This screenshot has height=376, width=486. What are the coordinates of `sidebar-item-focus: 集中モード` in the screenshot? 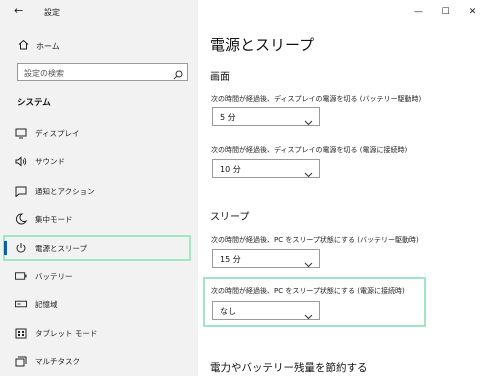 It's located at (99, 219).